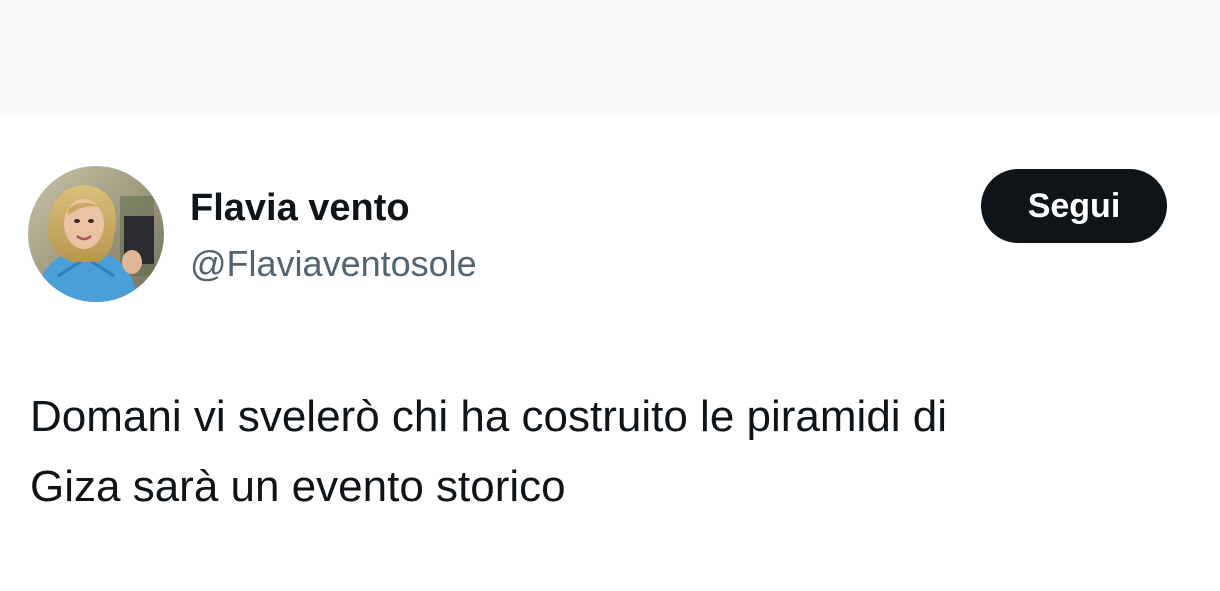 The image size is (1220, 591). I want to click on avatar-photo, so click(96, 234).